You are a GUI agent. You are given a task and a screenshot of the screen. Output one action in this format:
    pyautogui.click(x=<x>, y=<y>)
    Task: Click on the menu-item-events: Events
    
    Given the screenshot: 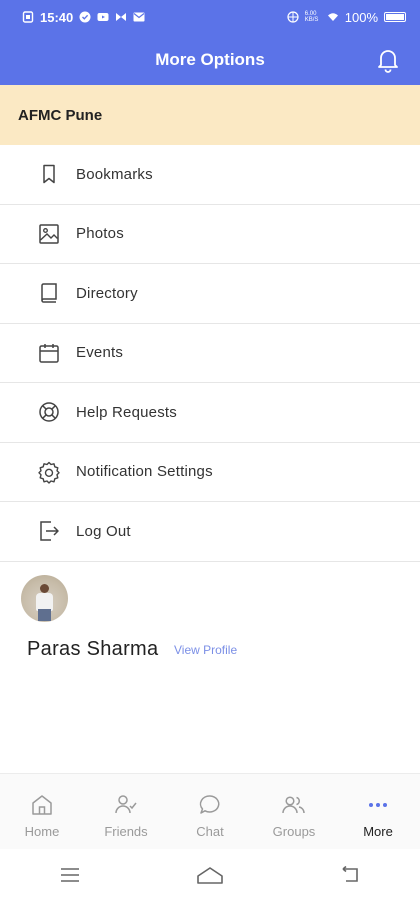 What is the action you would take?
    pyautogui.click(x=210, y=353)
    